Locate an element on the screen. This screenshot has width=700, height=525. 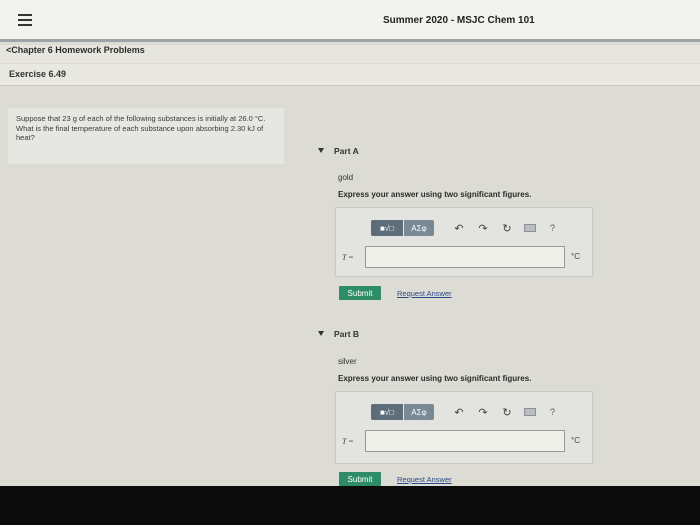
part-a-submit-button: Submit is located at coordinates (360, 293).